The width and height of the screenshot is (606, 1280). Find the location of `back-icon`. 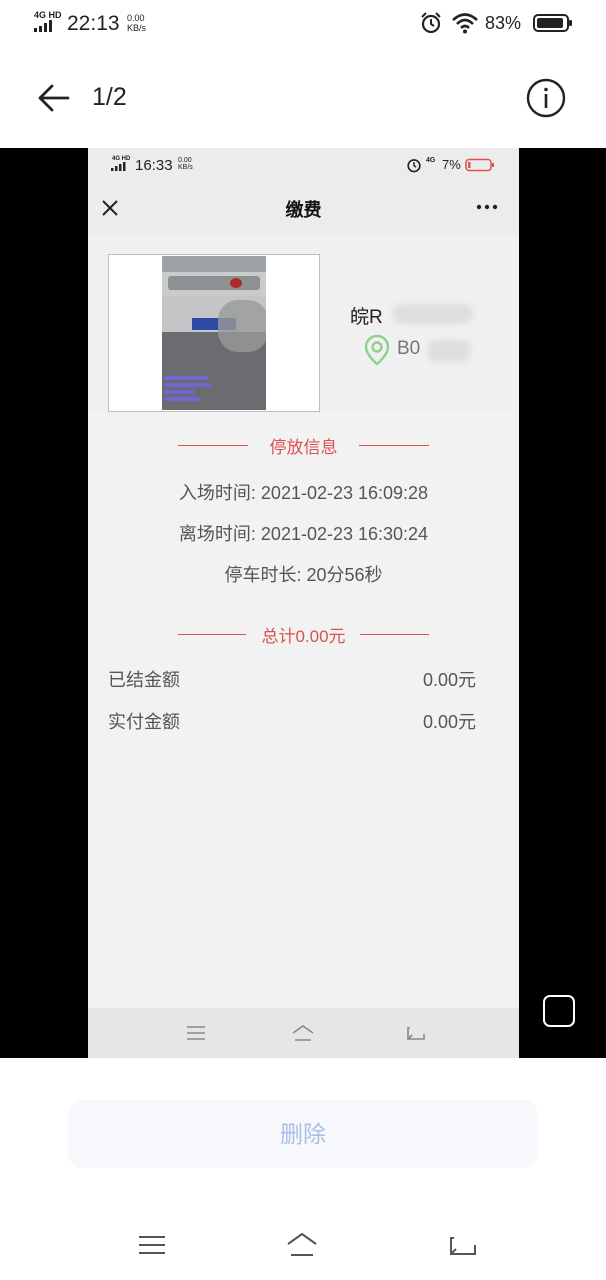

back-icon is located at coordinates (462, 1245).